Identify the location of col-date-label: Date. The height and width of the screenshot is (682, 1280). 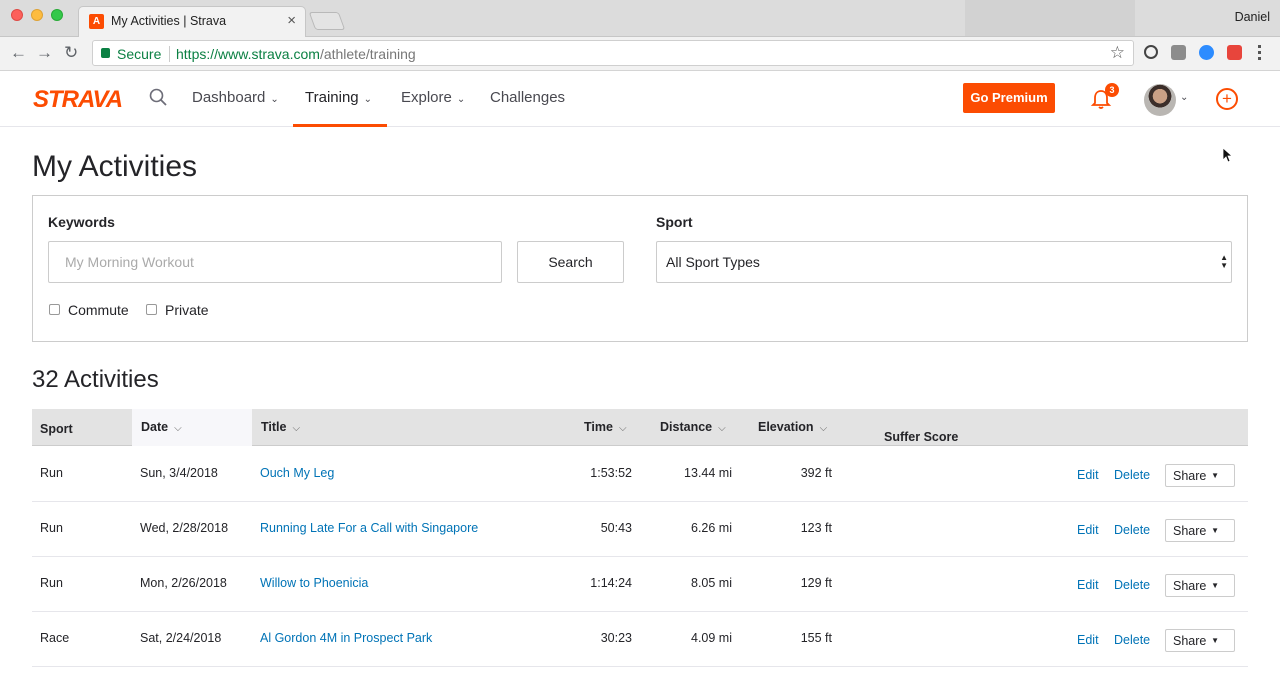
(155, 427).